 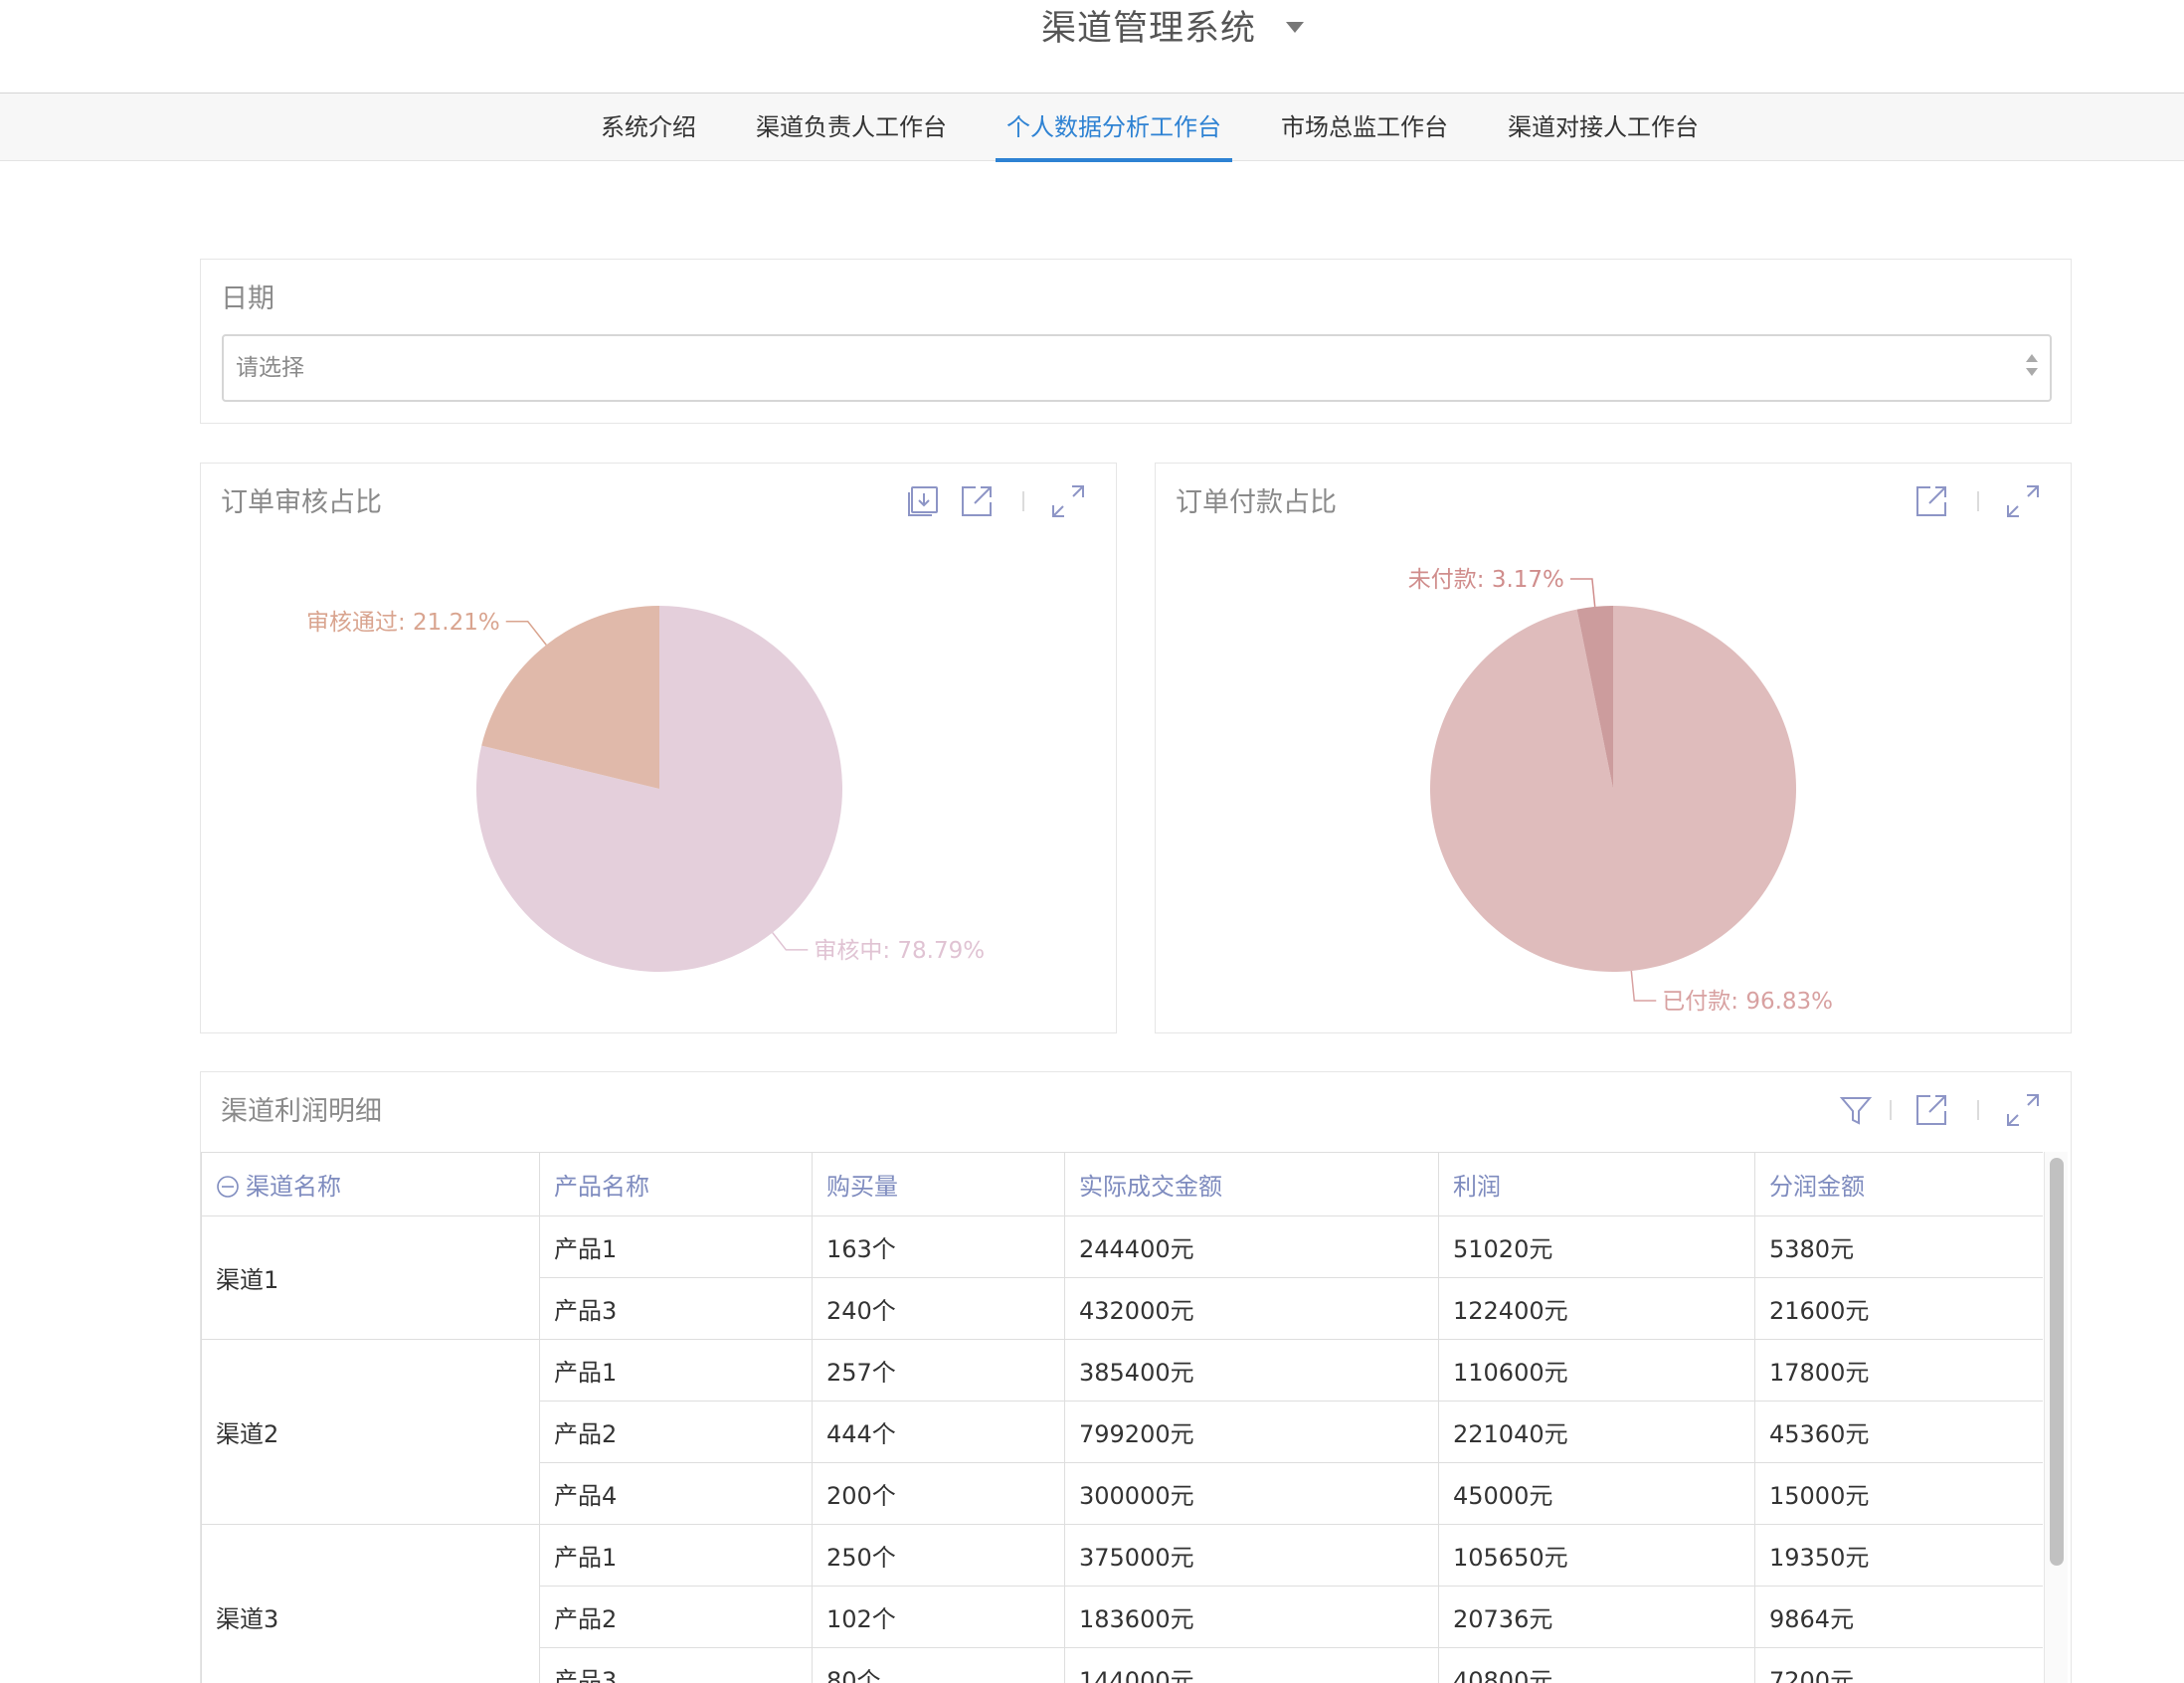 What do you see at coordinates (1898, 1617) in the screenshot?
I see `share-cell: 9864元` at bounding box center [1898, 1617].